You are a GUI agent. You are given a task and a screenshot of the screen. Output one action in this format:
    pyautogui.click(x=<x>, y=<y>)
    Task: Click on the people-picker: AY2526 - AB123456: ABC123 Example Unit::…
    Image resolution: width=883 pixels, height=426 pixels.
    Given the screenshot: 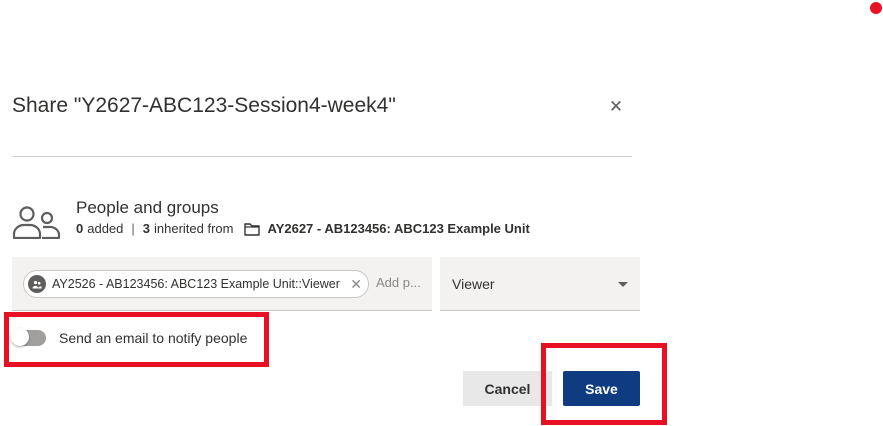 What is the action you would take?
    pyautogui.click(x=222, y=284)
    